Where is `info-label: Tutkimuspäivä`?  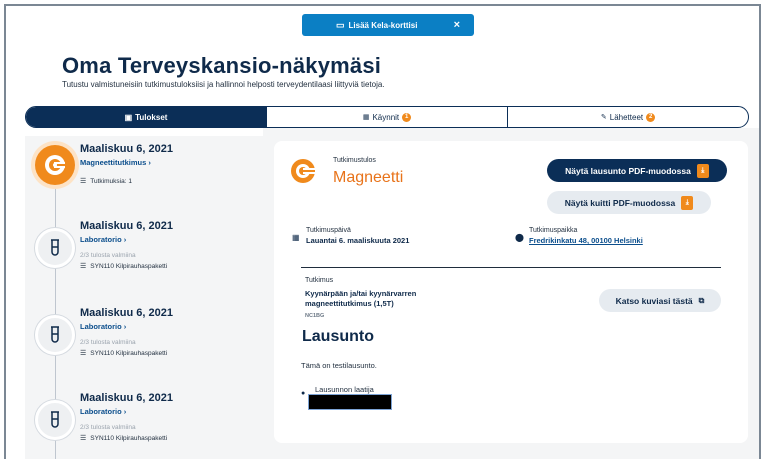 info-label: Tutkimuspäivä is located at coordinates (328, 230).